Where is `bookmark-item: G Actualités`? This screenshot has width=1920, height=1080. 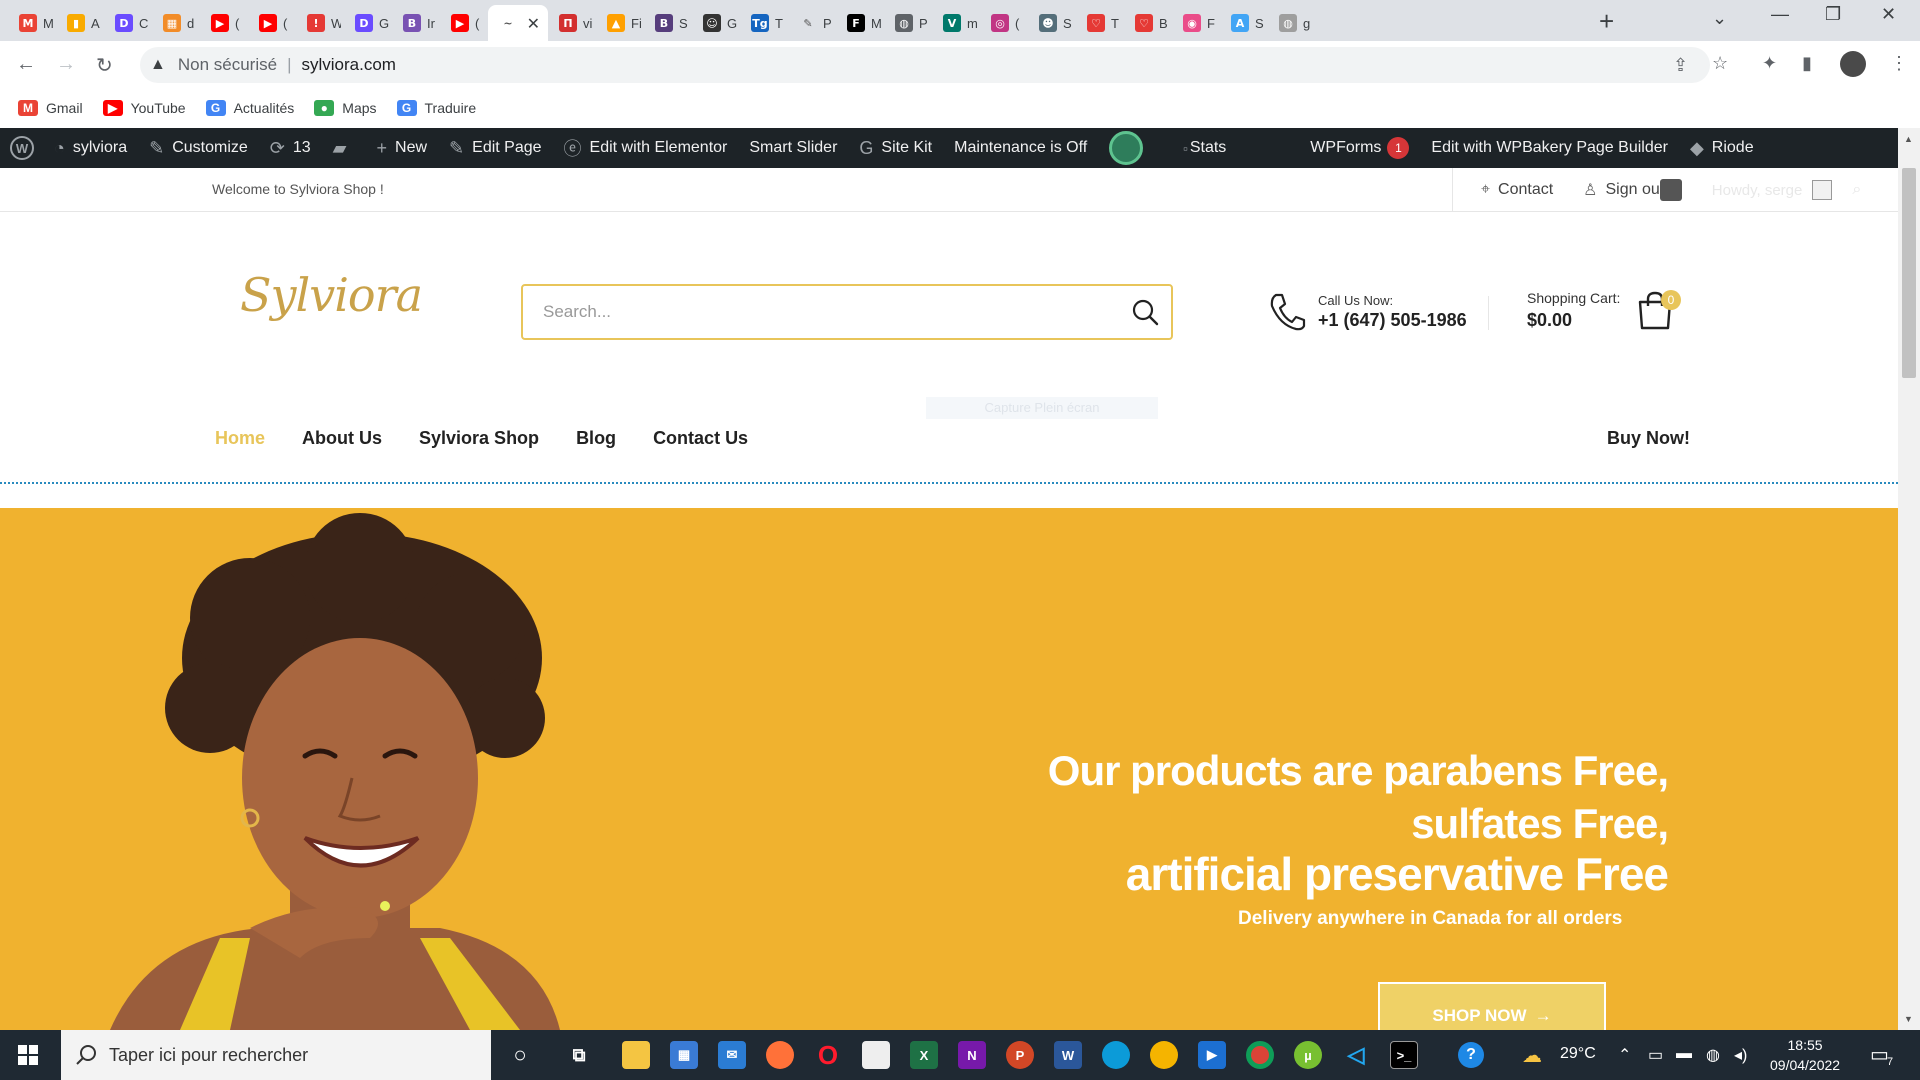
bookmark-item: G Actualités is located at coordinates (249, 108).